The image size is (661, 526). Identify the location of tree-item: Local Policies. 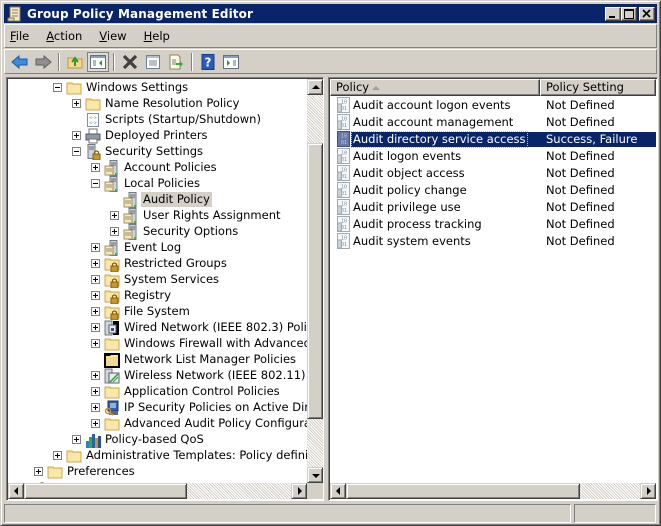
(158, 184).